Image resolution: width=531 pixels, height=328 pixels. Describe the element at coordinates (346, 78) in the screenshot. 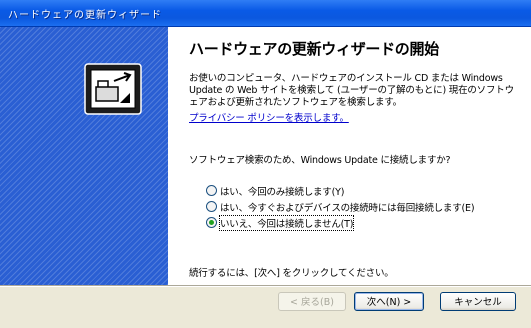

I see `description-line: お使いのコンピュータ、ハードウェアのインストール CD または Windows` at that location.